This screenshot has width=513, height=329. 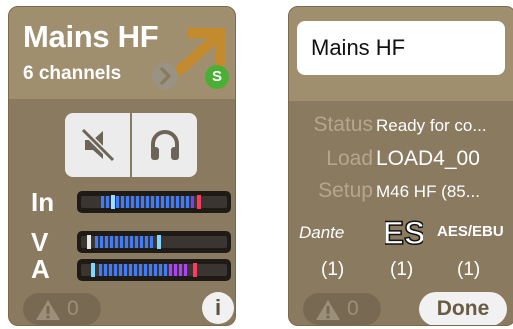 I want to click on es-logo: ES, so click(x=404, y=232).